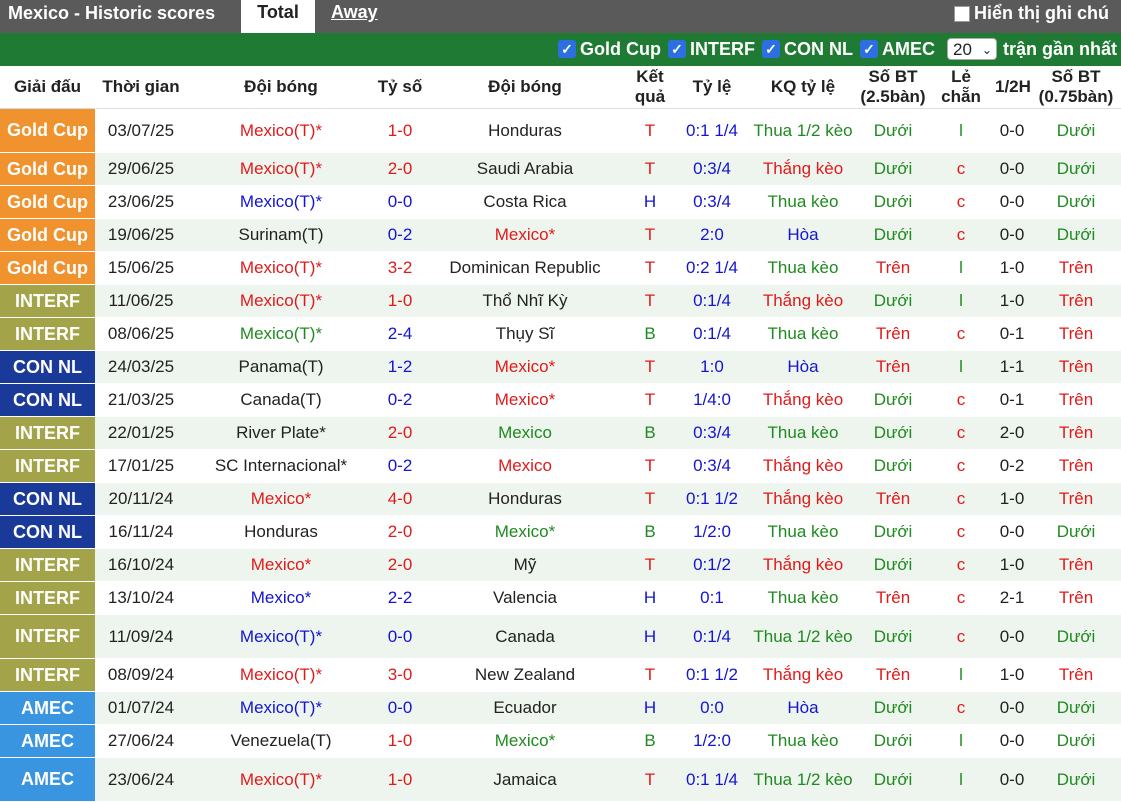  I want to click on away-team-cell: Costa Rica, so click(525, 202).